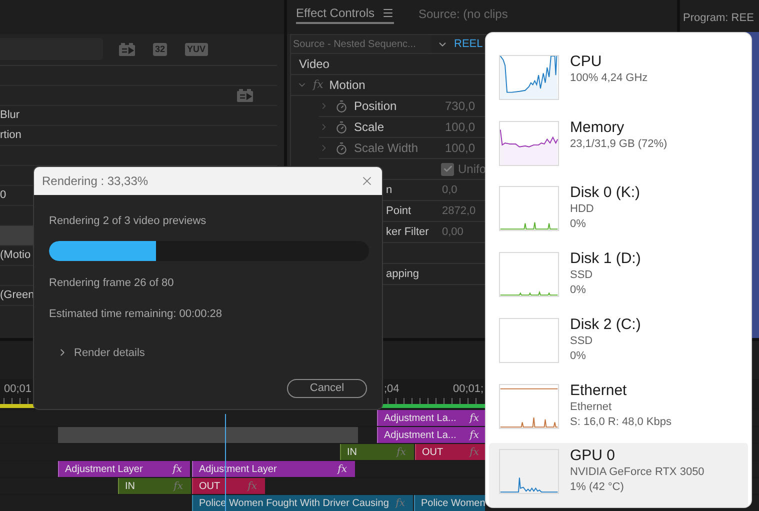 The width and height of the screenshot is (759, 511). I want to click on resource-name: Disk 1 (D:), so click(605, 258).